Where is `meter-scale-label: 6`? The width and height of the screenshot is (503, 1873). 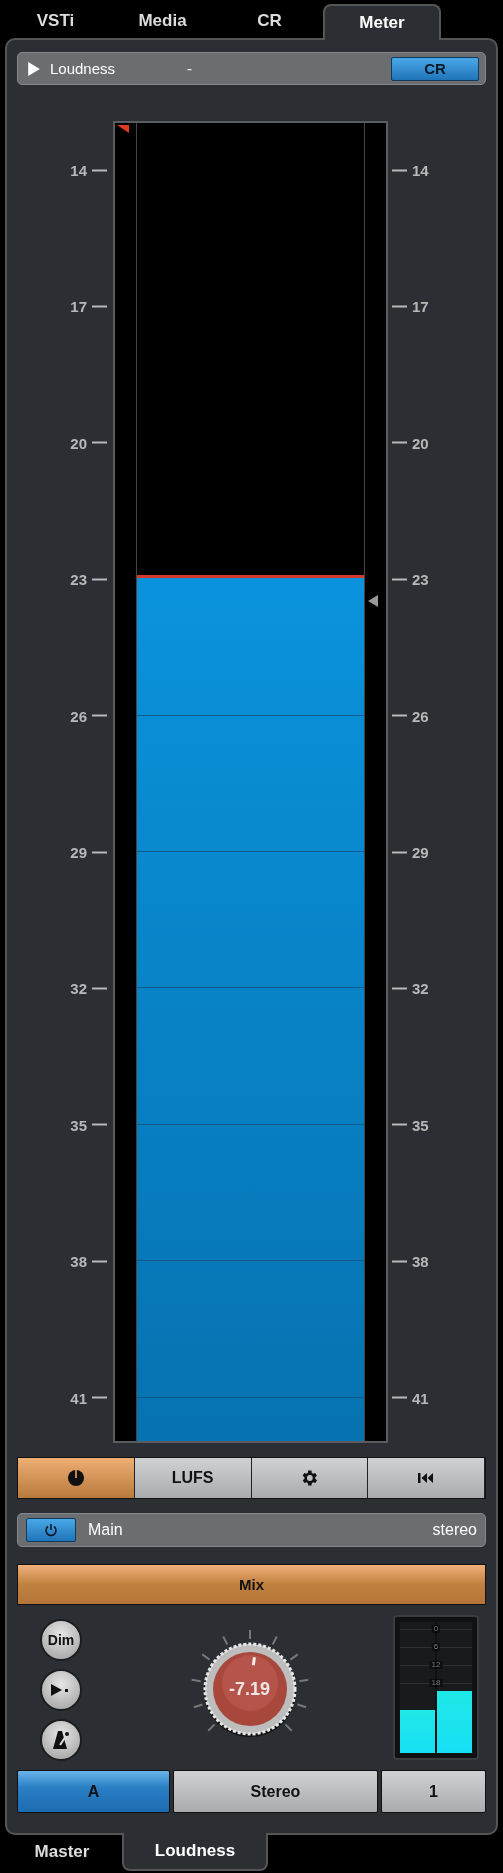 meter-scale-label: 6 is located at coordinates (436, 1647).